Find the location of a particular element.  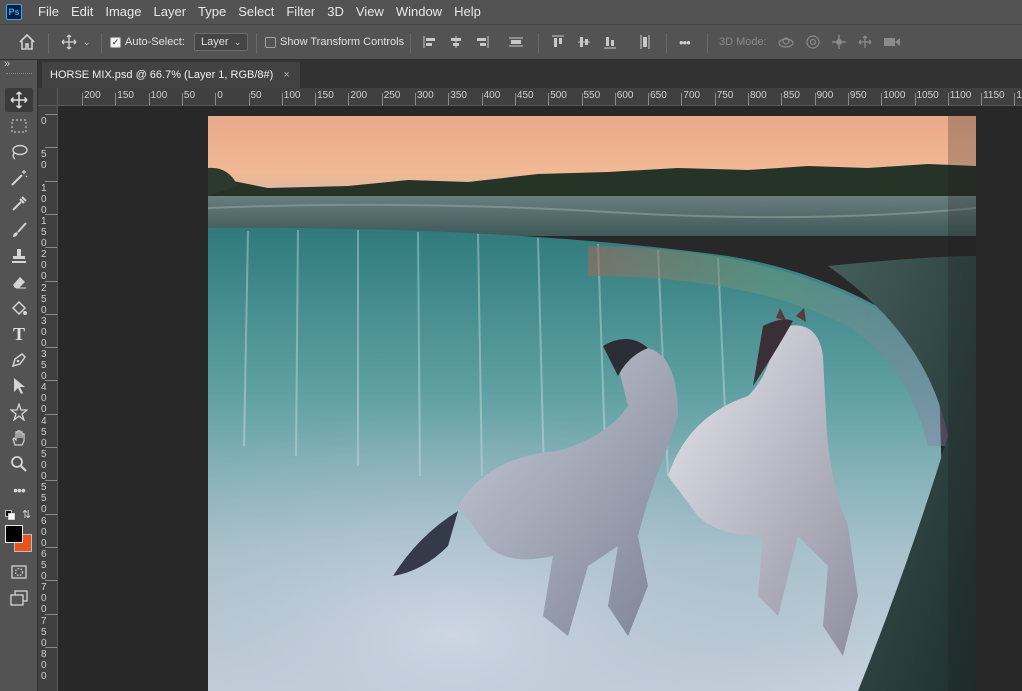

ruler-top-label: 0 is located at coordinates (220, 95).